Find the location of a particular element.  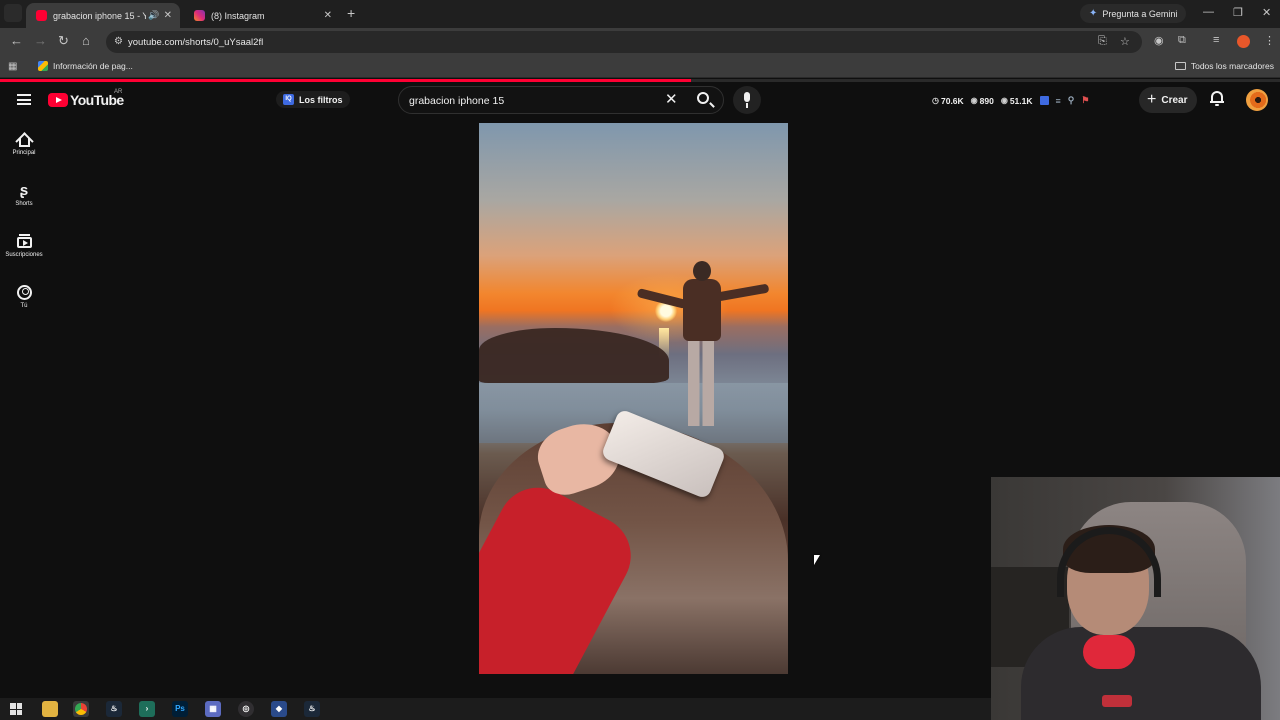

tab-title: (8) Instagram is located at coordinates (238, 15).